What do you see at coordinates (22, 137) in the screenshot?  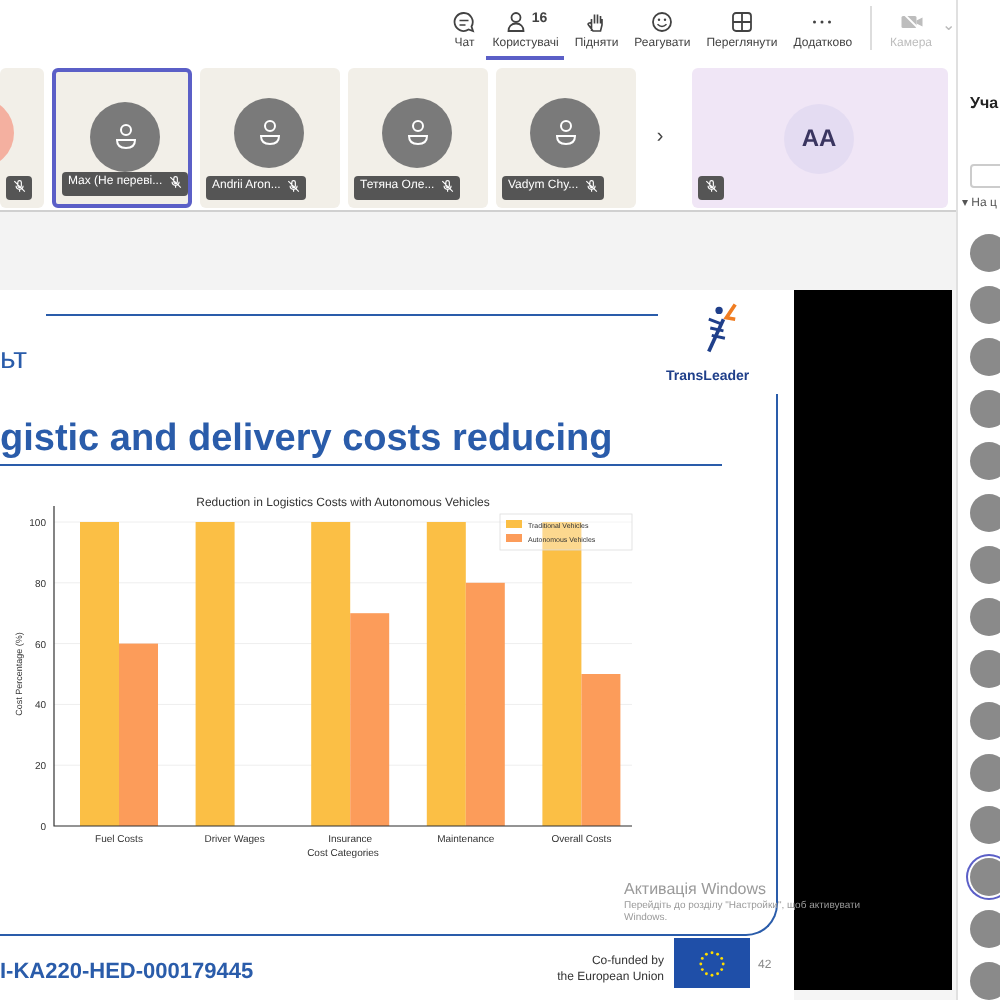 I see `participant-tile` at bounding box center [22, 137].